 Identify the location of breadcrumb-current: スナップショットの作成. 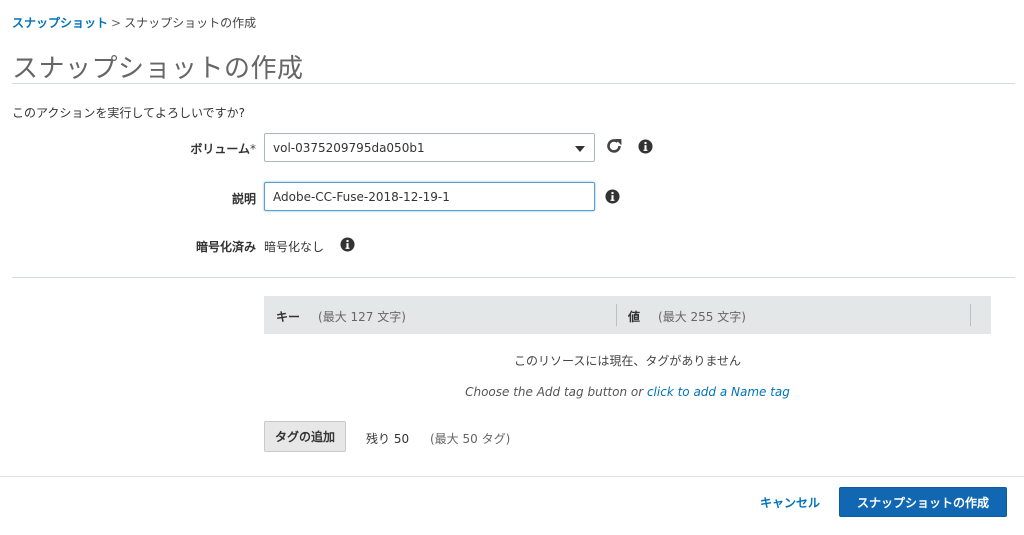
(190, 23).